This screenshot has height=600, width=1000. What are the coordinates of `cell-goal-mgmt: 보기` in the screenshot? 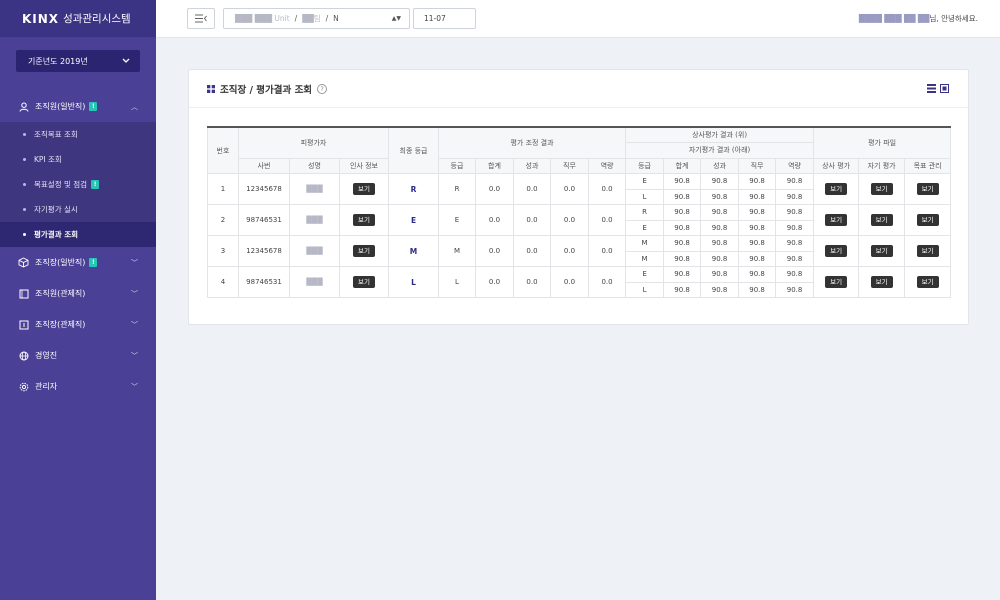 It's located at (928, 251).